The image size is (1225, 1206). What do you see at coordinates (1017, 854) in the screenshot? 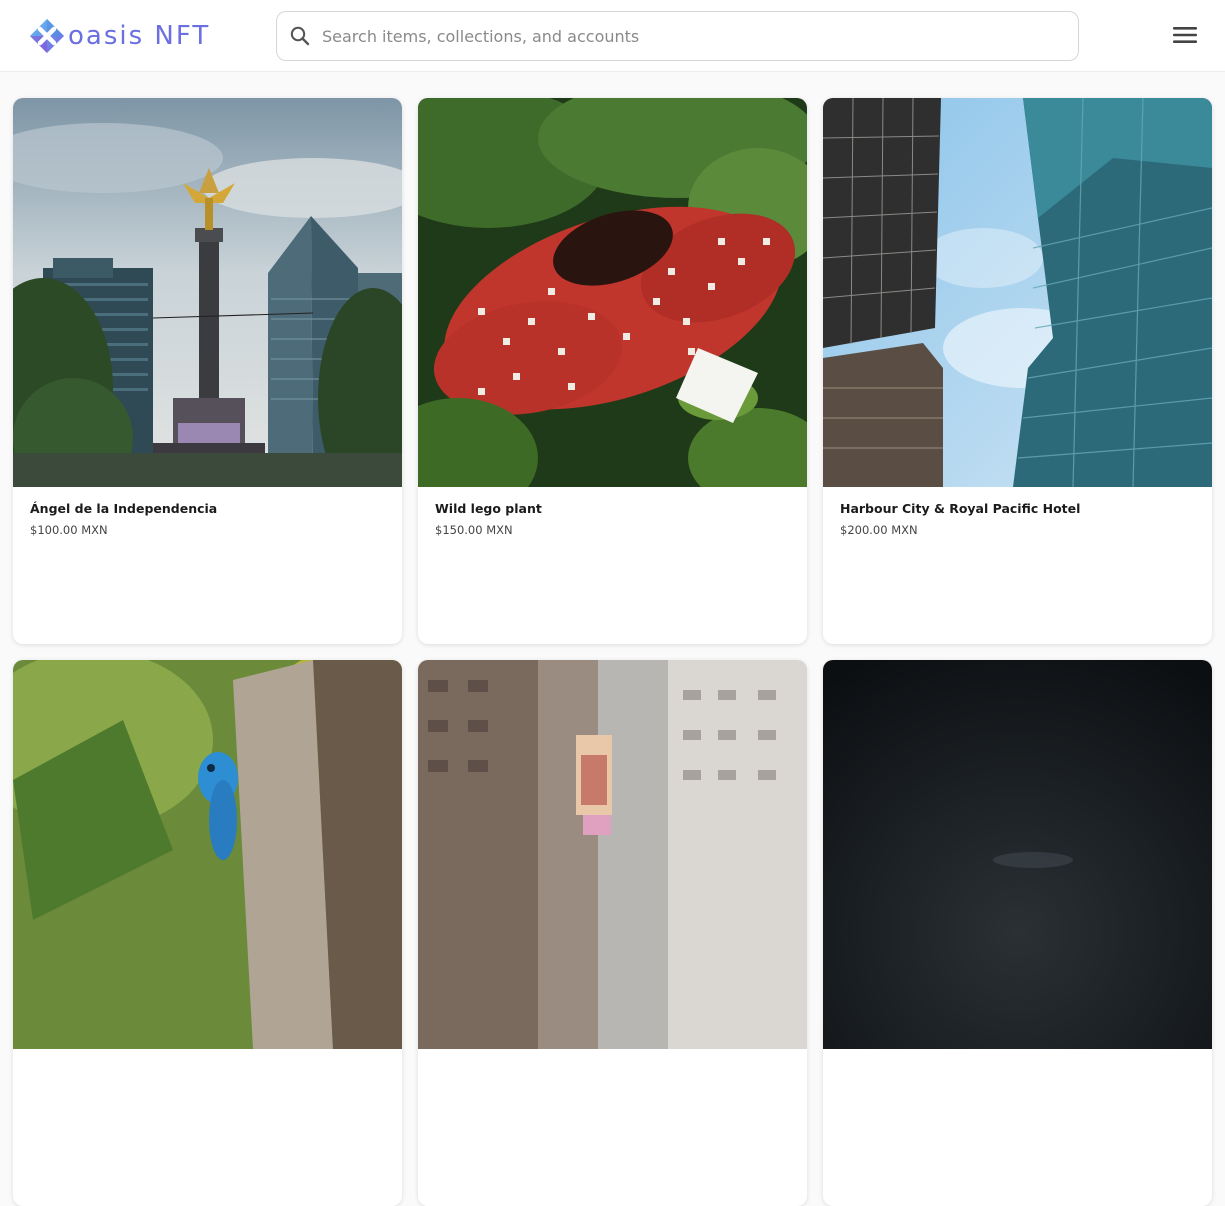
I see `dark-image` at bounding box center [1017, 854].